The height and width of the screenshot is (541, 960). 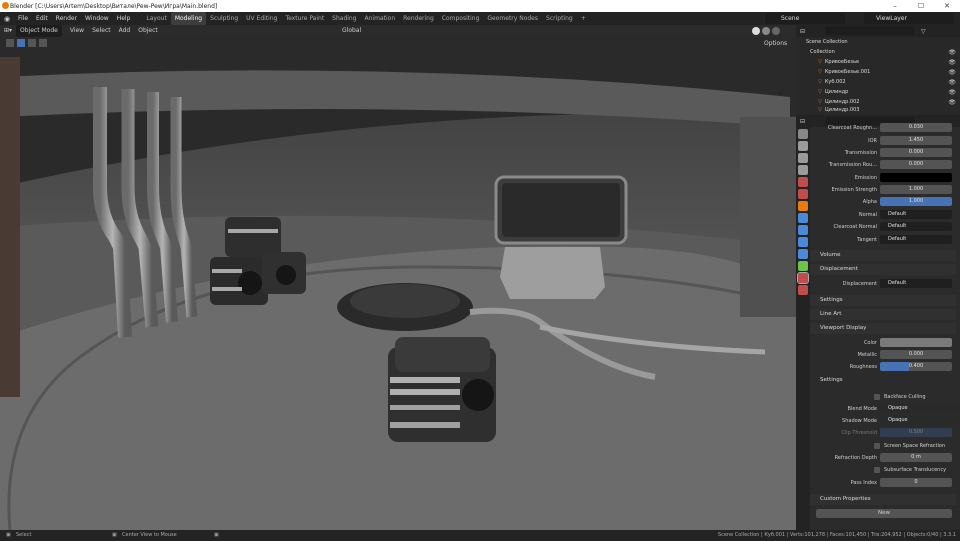 I want to click on material-tab-icon, so click(x=803, y=278).